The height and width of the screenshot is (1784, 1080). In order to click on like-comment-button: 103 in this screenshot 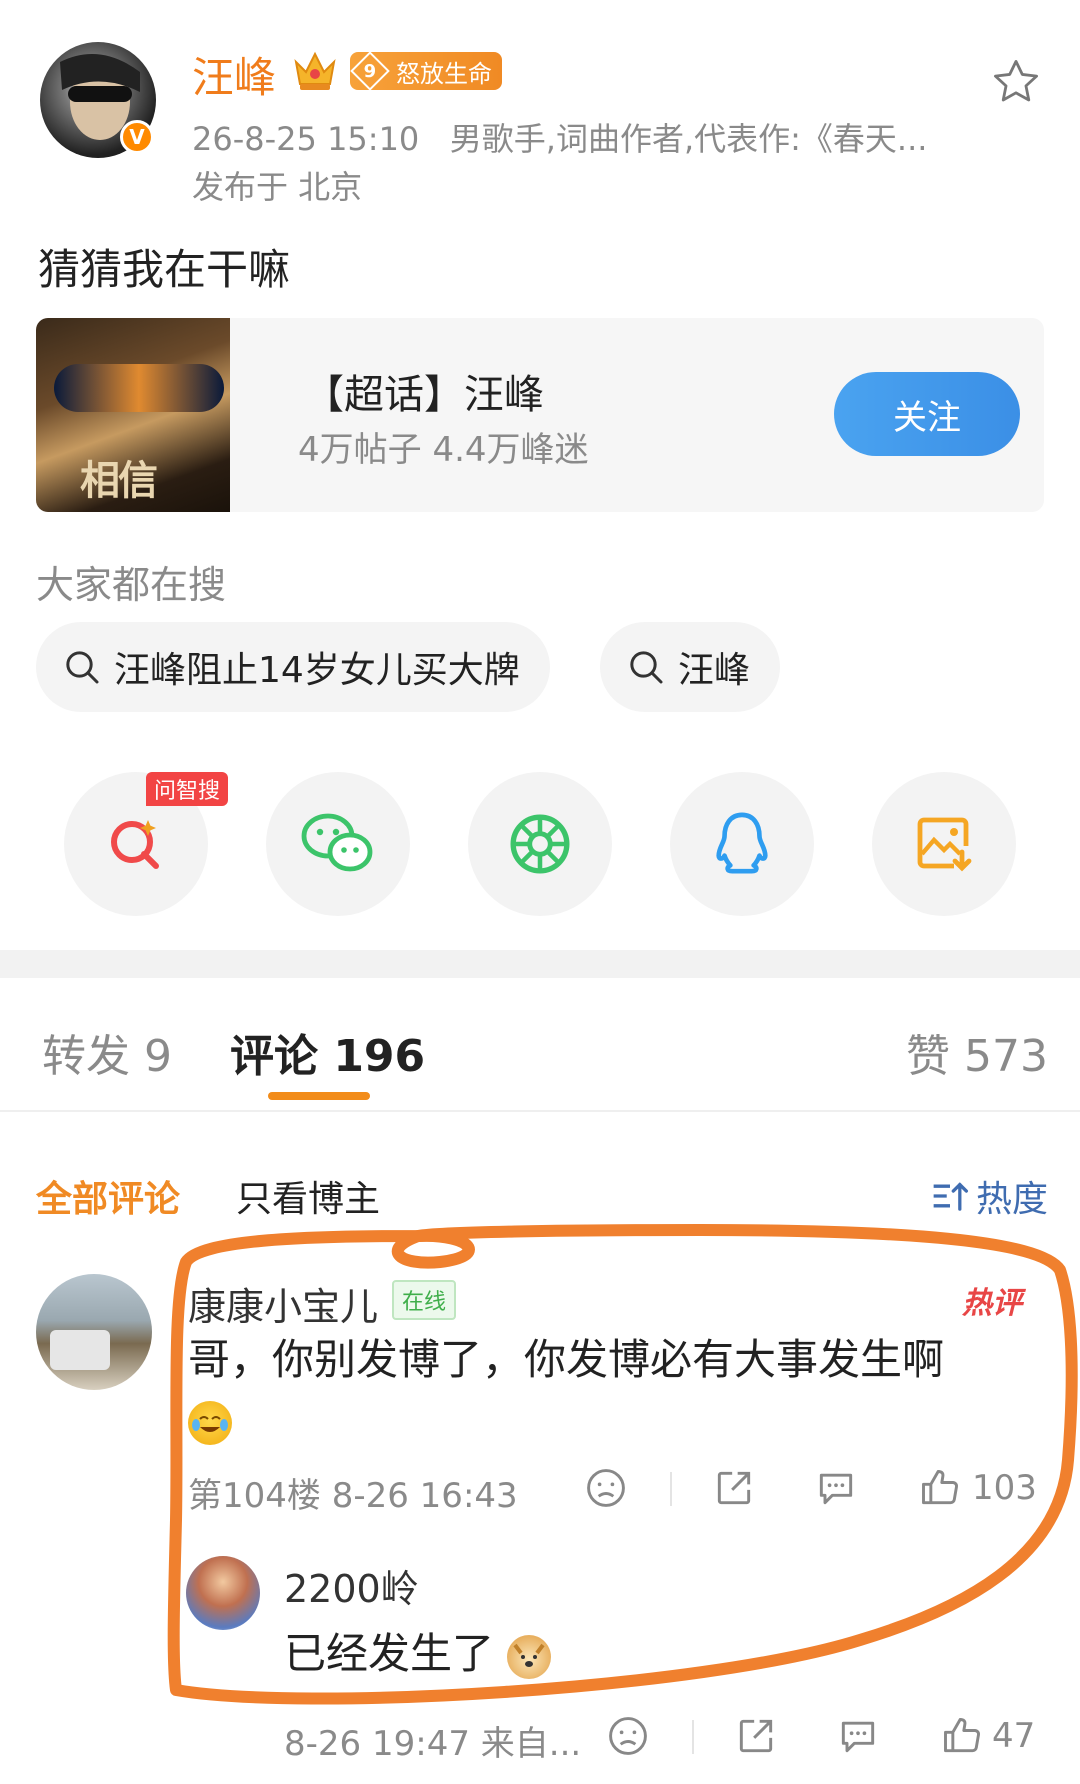, I will do `click(977, 1488)`.